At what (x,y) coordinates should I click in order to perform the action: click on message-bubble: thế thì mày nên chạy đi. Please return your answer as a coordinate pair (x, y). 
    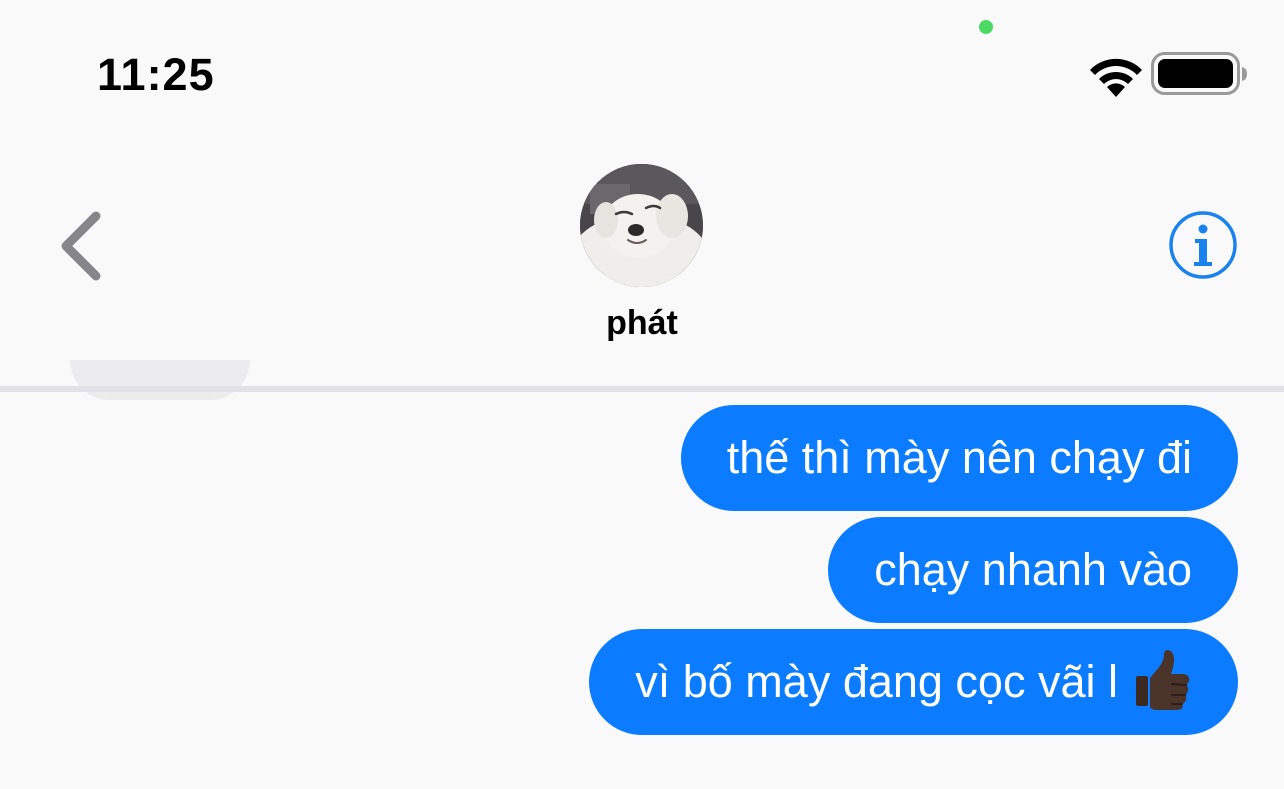
    Looking at the image, I should click on (959, 458).